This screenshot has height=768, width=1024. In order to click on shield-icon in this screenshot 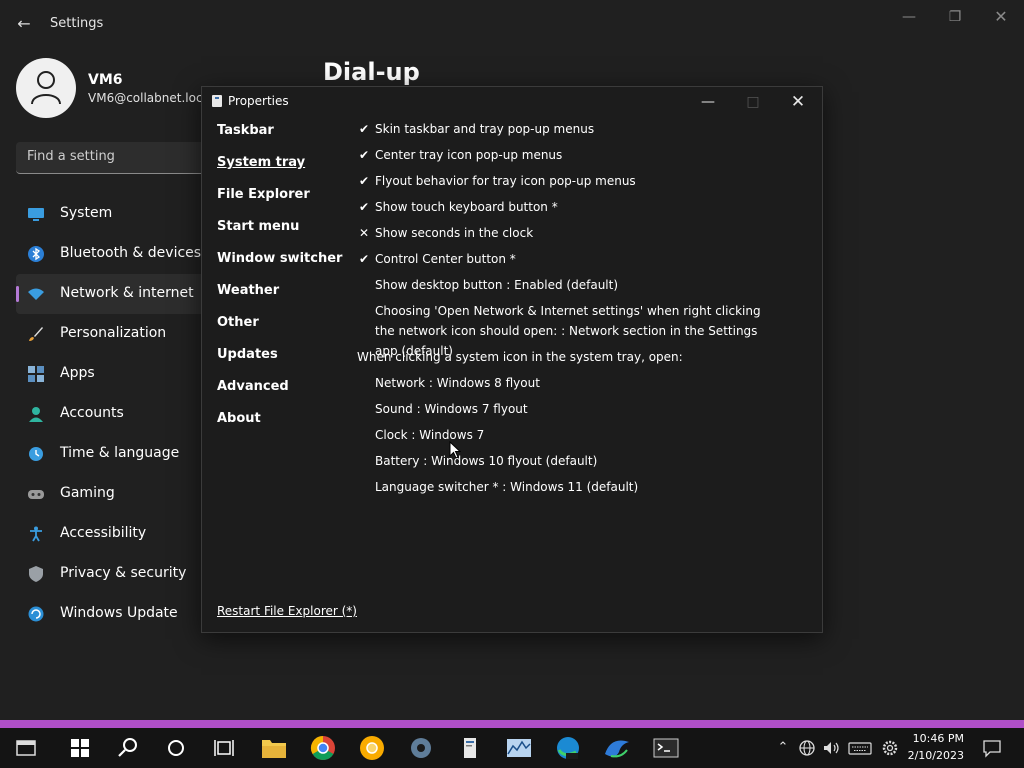, I will do `click(36, 574)`.